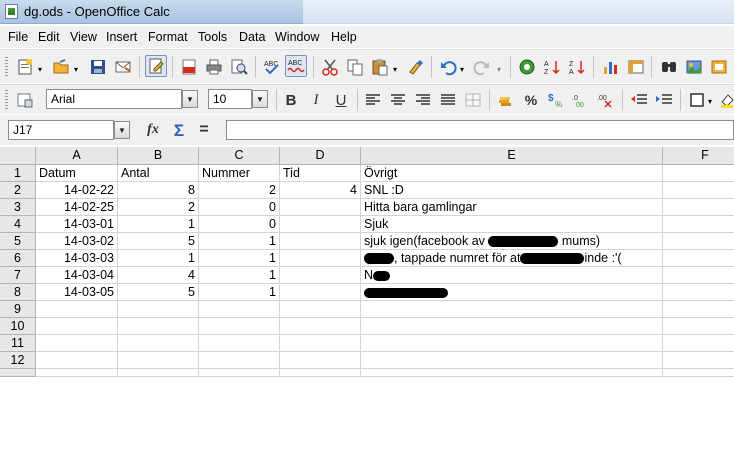  Describe the element at coordinates (239, 224) in the screenshot. I see `cell-c4: 0` at that location.